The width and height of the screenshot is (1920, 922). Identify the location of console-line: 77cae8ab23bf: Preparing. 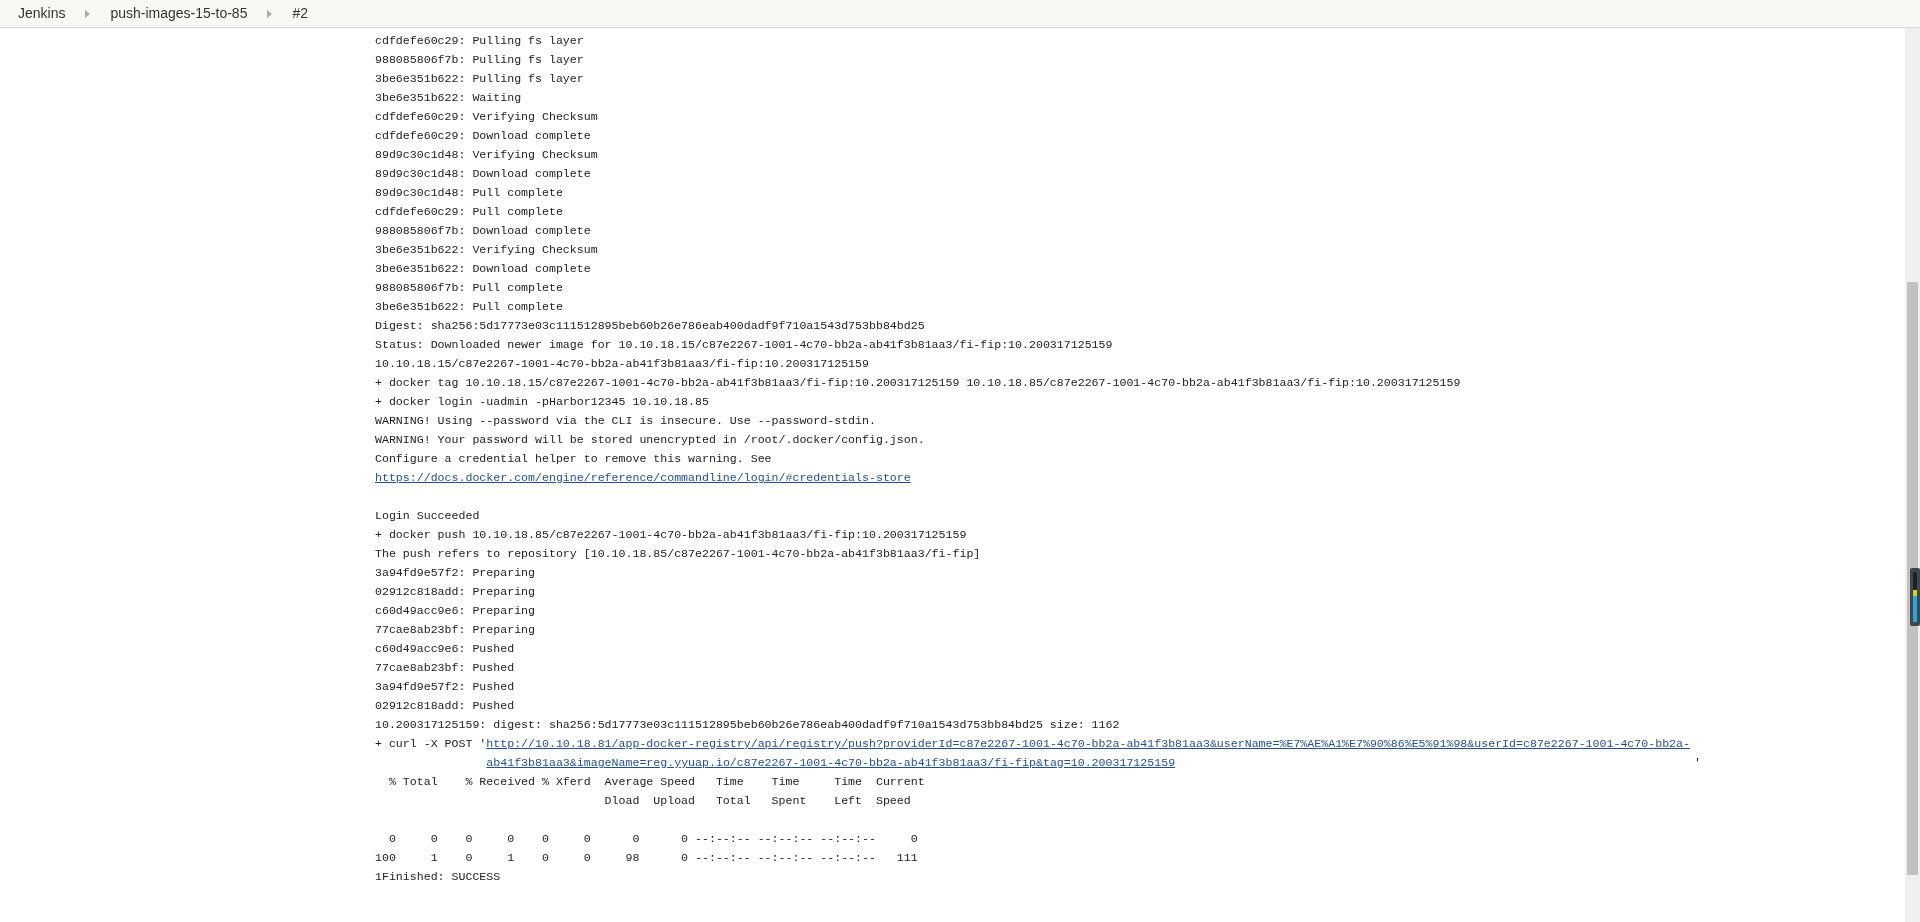
(455, 630).